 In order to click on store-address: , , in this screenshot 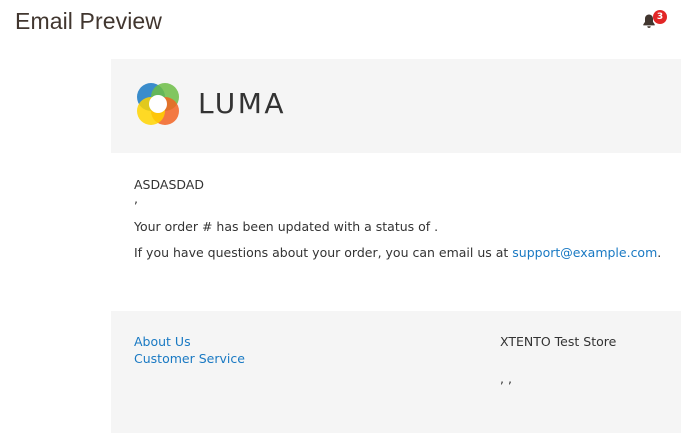, I will do `click(506, 378)`.